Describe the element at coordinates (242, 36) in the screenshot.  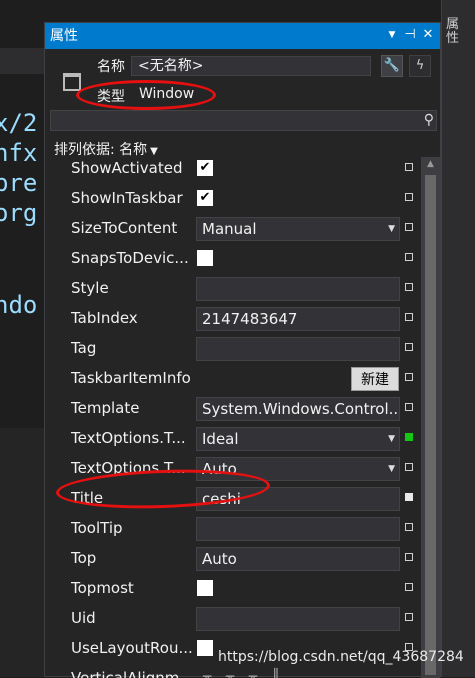
I see `panel-titlebar: 属性 ▼ ⊣ ✕` at that location.